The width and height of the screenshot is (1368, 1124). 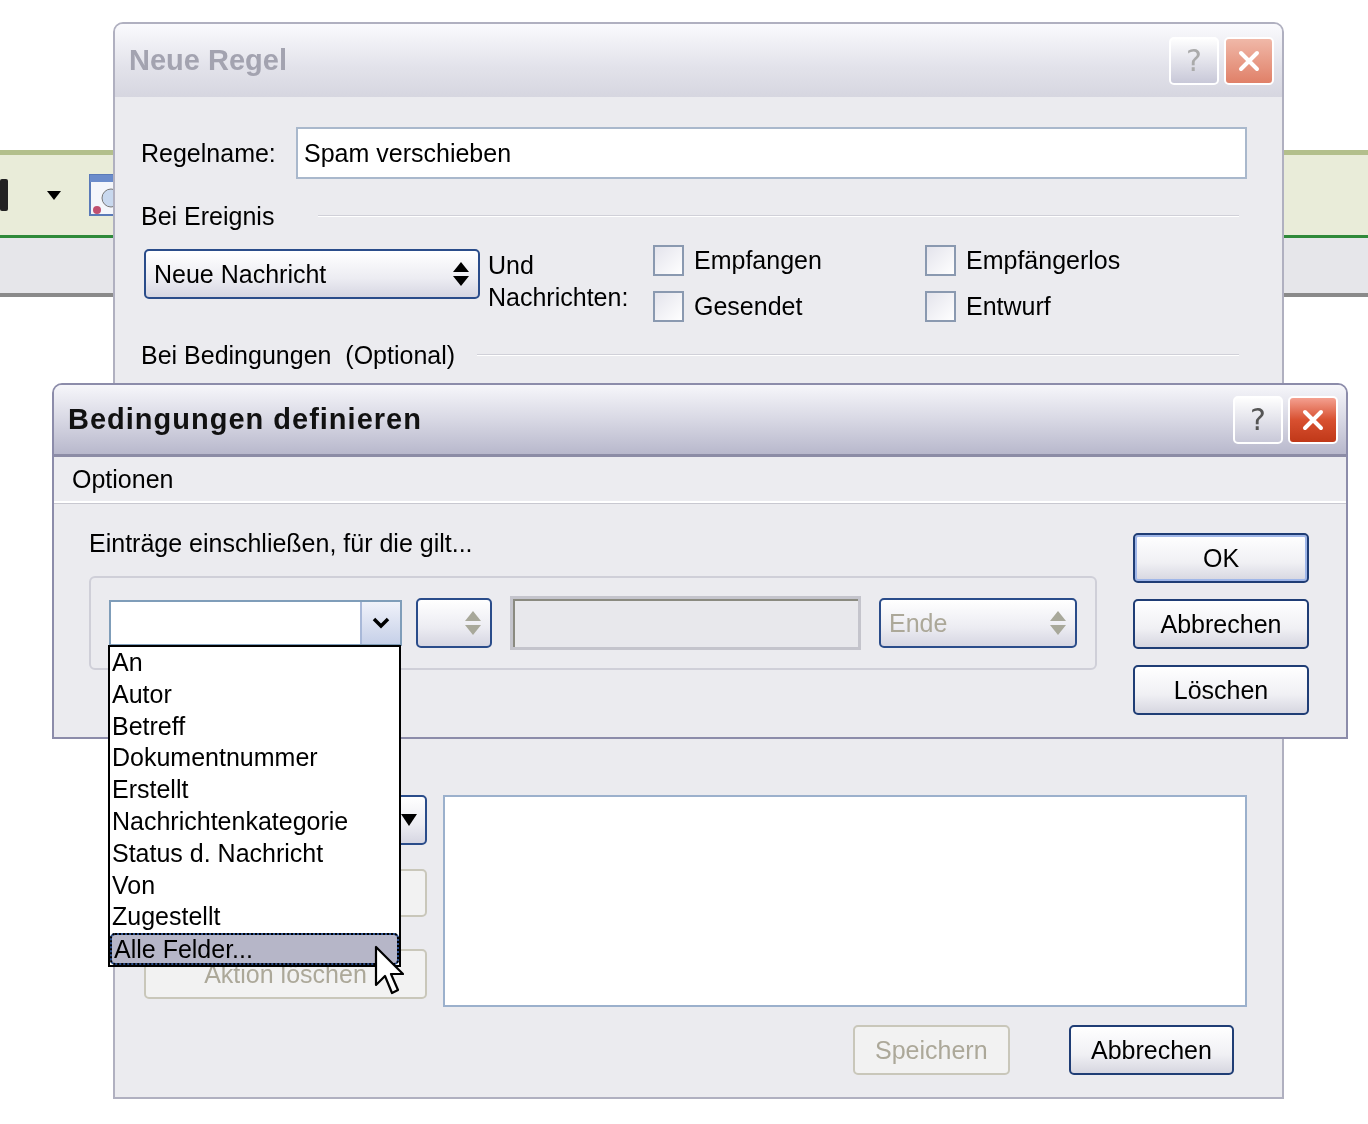 What do you see at coordinates (254, 694) in the screenshot?
I see `list-option: Autor` at bounding box center [254, 694].